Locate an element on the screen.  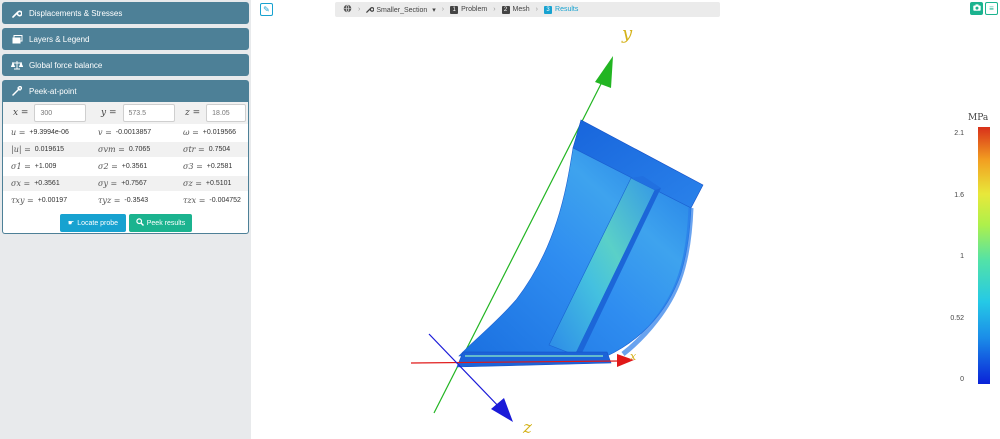
z-coordinate: z = is located at coordinates (216, 113).